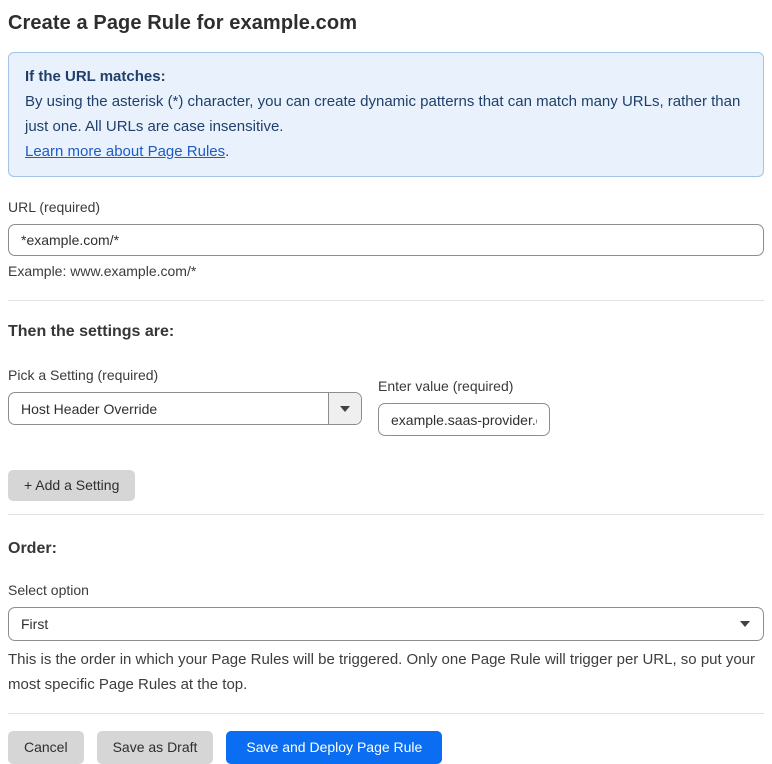  I want to click on setting-select: Host Header Override, so click(185, 408).